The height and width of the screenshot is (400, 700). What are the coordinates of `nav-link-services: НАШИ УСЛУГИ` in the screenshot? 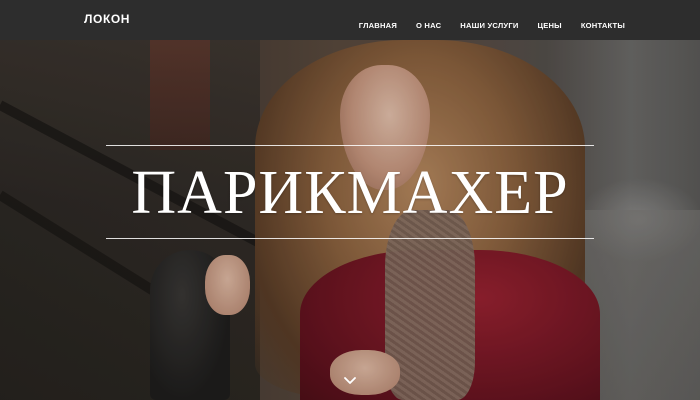 It's located at (489, 25).